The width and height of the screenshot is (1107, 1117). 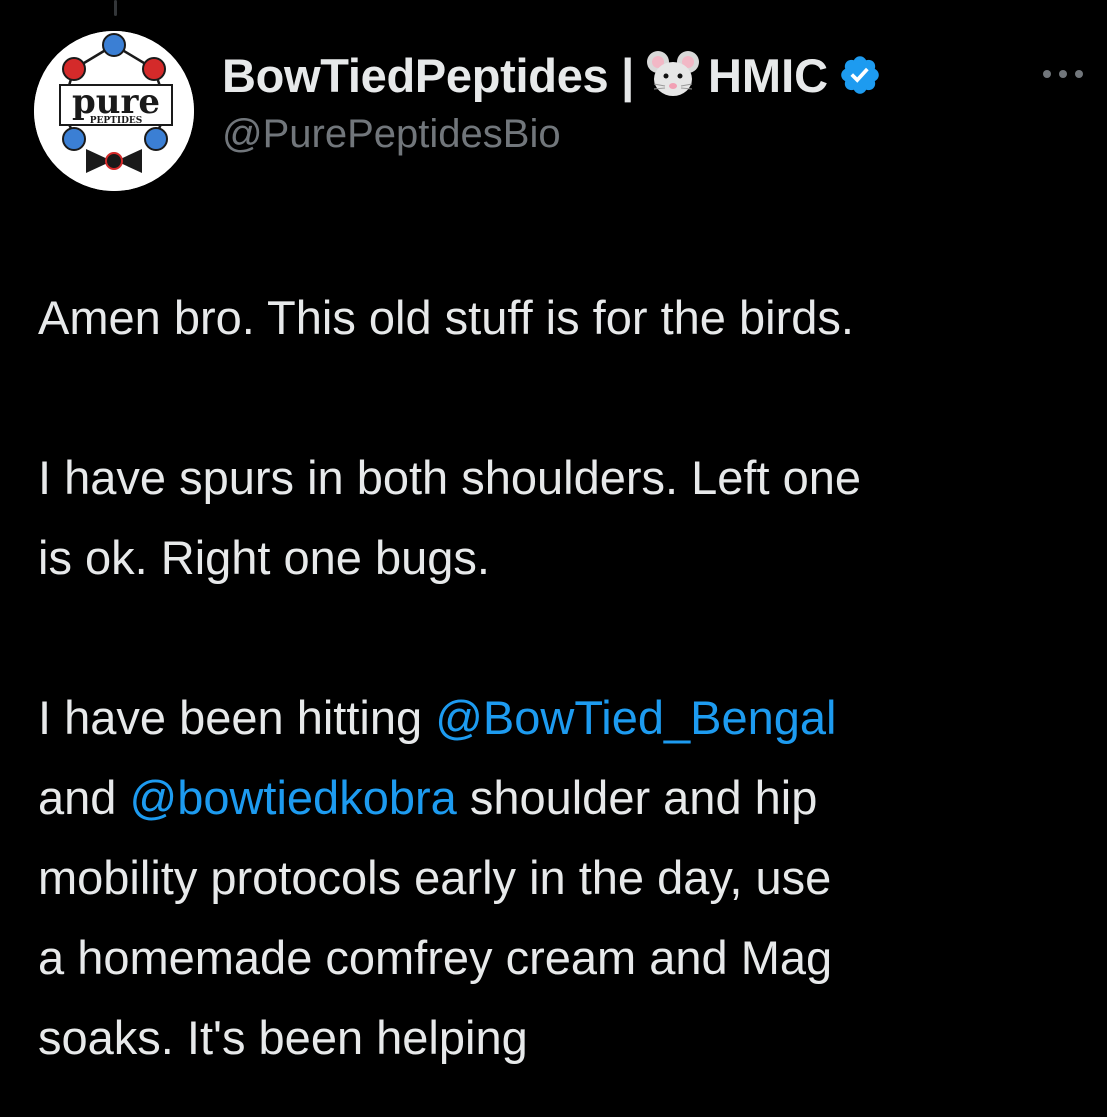 What do you see at coordinates (673, 75) in the screenshot?
I see `mouse-face-icon` at bounding box center [673, 75].